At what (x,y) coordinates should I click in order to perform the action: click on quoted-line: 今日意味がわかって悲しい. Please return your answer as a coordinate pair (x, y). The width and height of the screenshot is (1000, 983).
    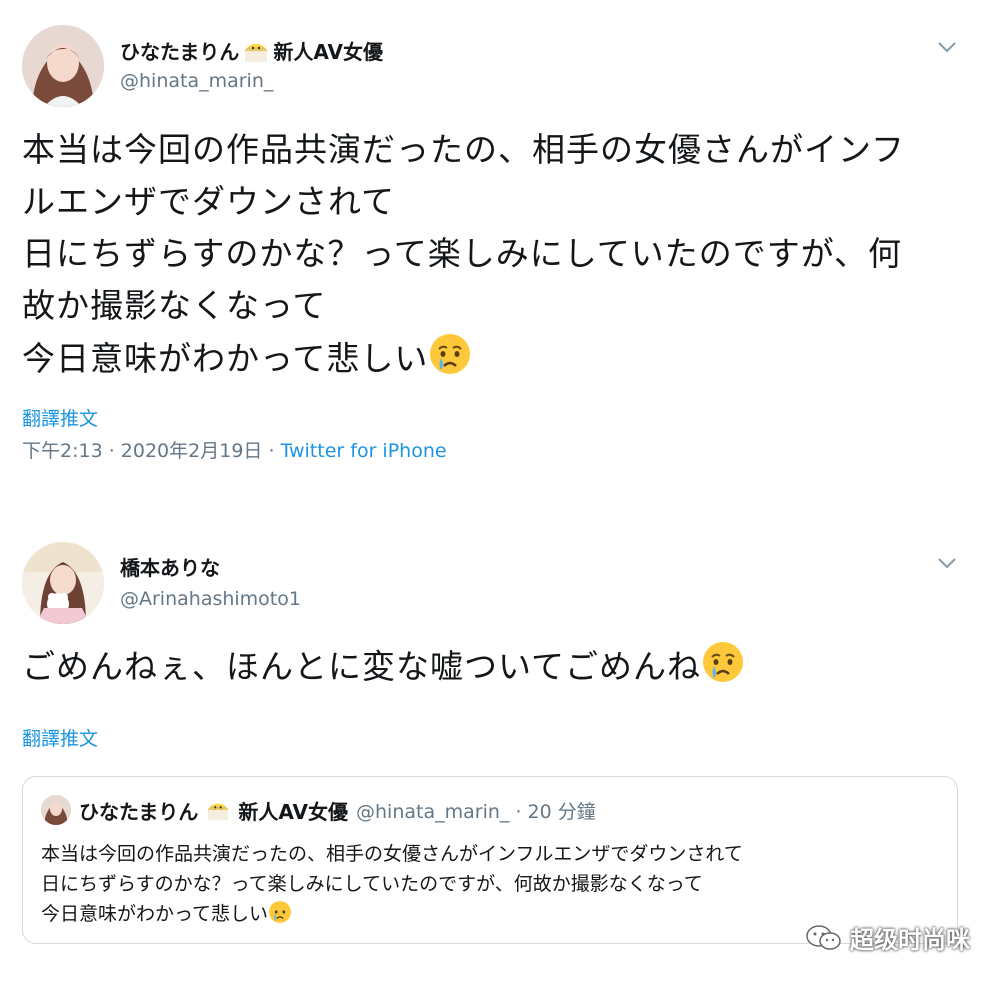
    Looking at the image, I should click on (155, 914).